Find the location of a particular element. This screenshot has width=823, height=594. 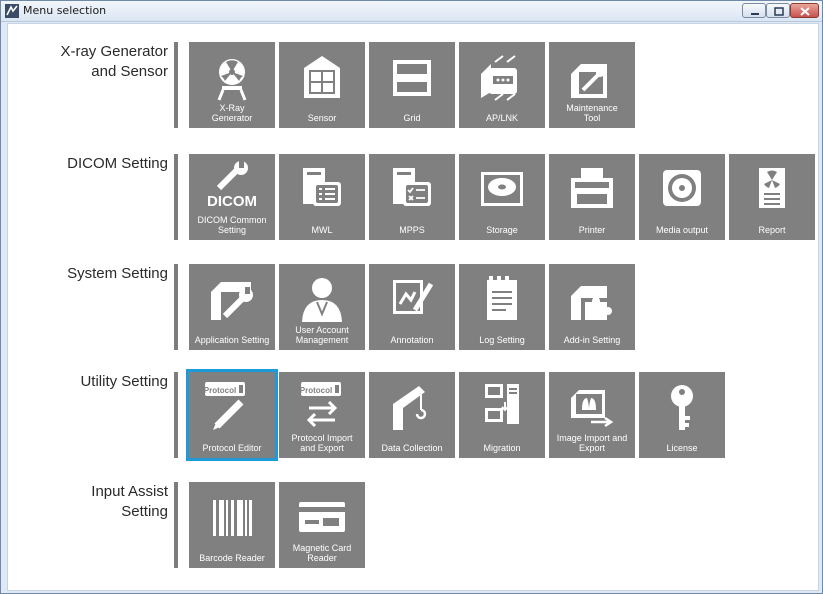

migration-icon is located at coordinates (502, 404).